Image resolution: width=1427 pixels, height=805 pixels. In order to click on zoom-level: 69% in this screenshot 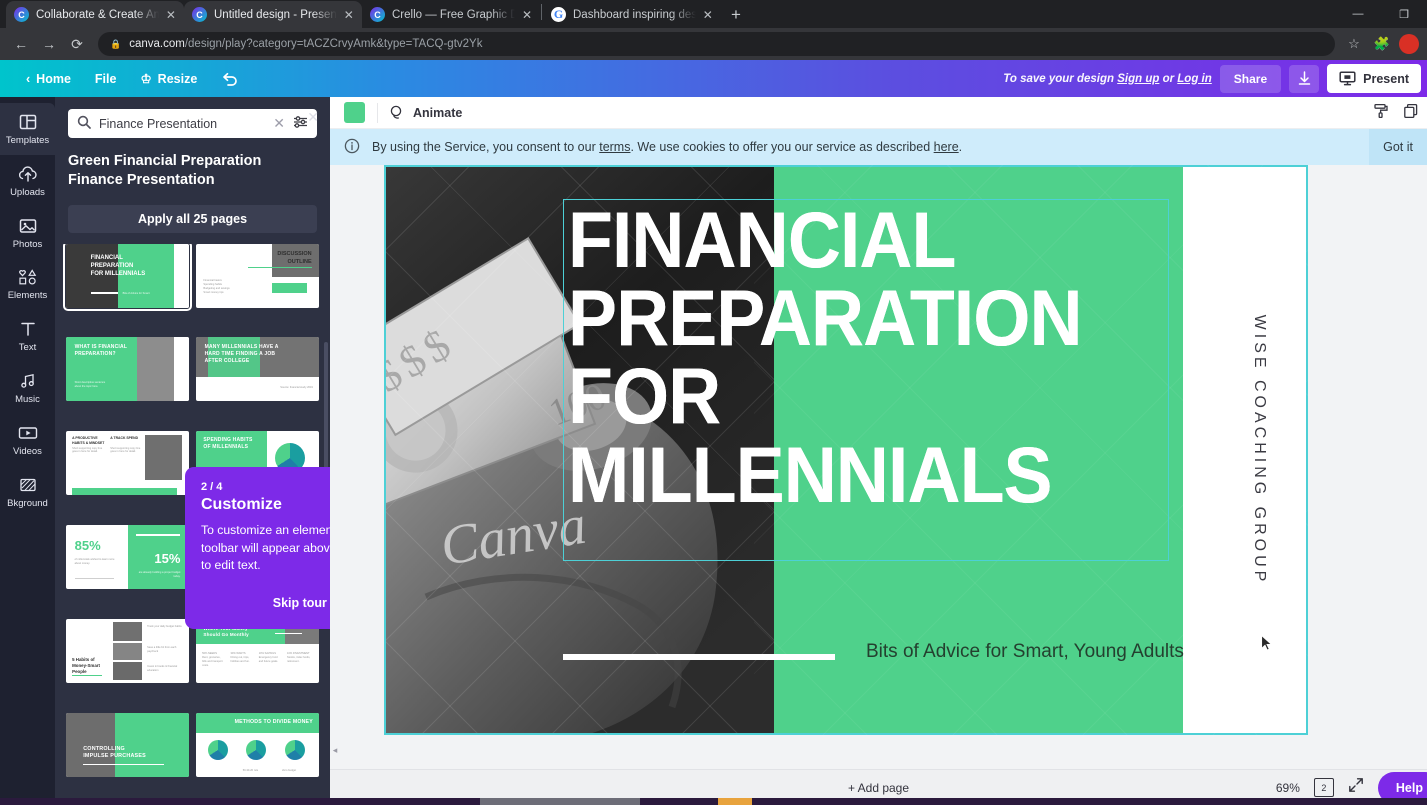, I will do `click(1288, 788)`.